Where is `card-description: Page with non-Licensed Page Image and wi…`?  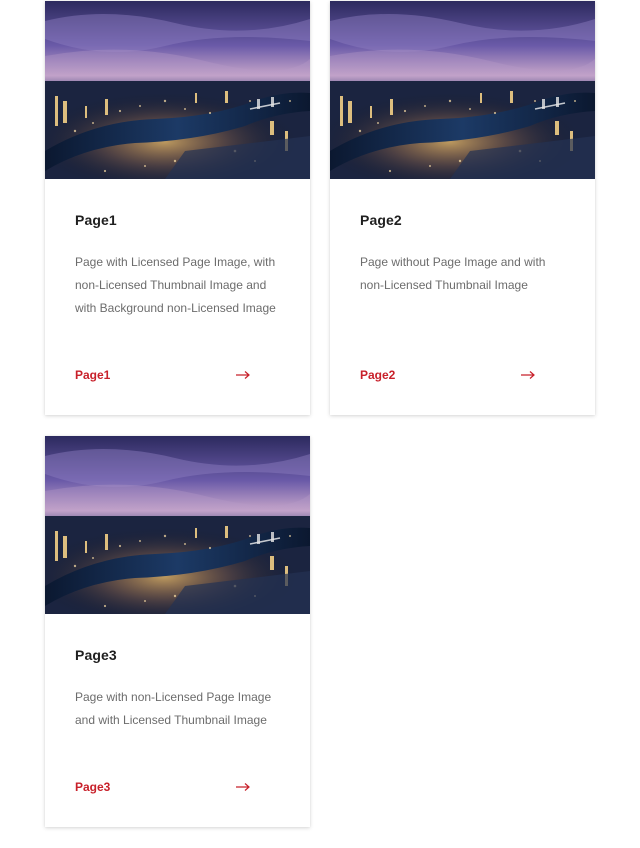
card-description: Page with non-Licensed Page Image and wi… is located at coordinates (173, 708).